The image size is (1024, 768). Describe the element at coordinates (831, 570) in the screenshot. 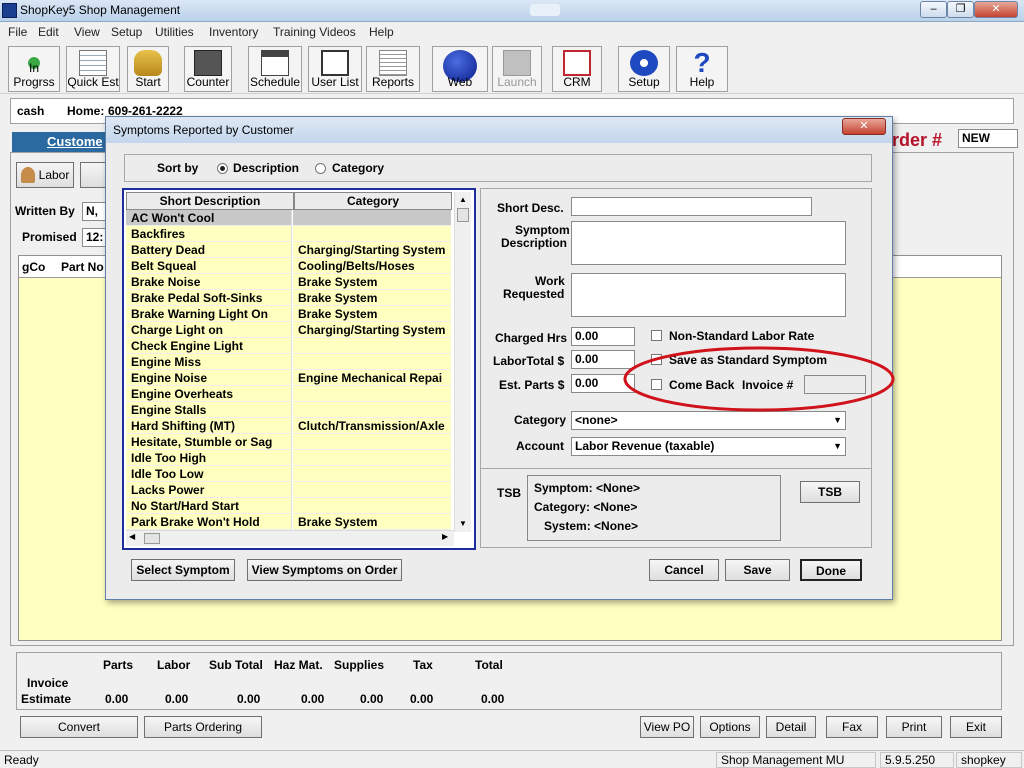

I see `done-button: Done` at that location.